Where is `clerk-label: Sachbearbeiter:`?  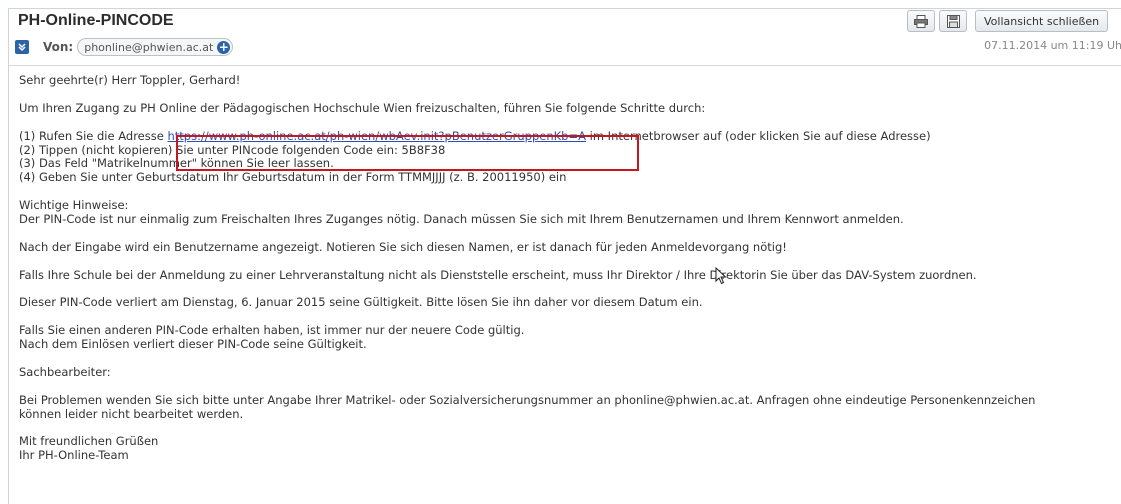
clerk-label: Sachbearbeiter: is located at coordinates (65, 371).